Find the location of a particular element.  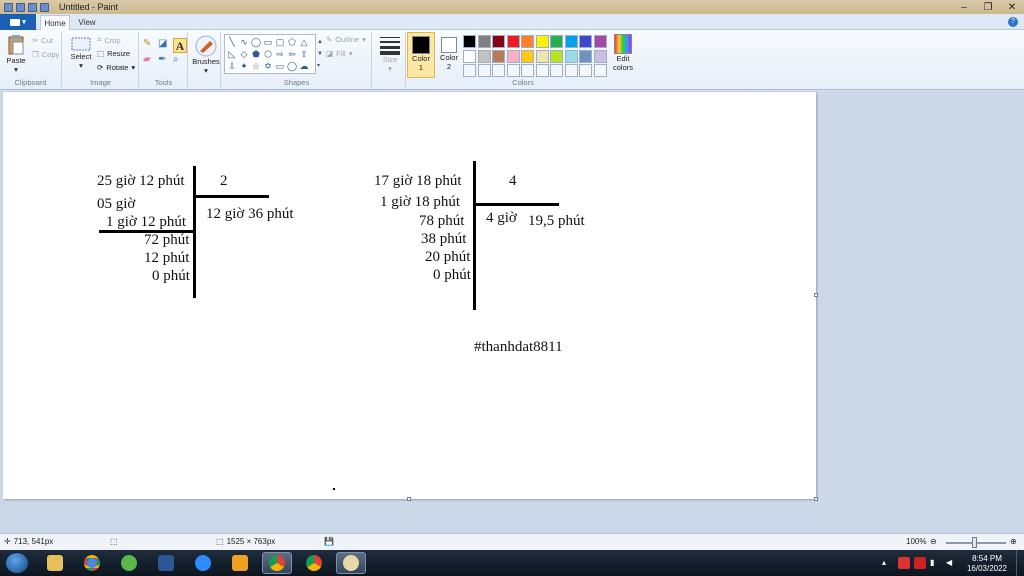

zoom-slider is located at coordinates (976, 542).